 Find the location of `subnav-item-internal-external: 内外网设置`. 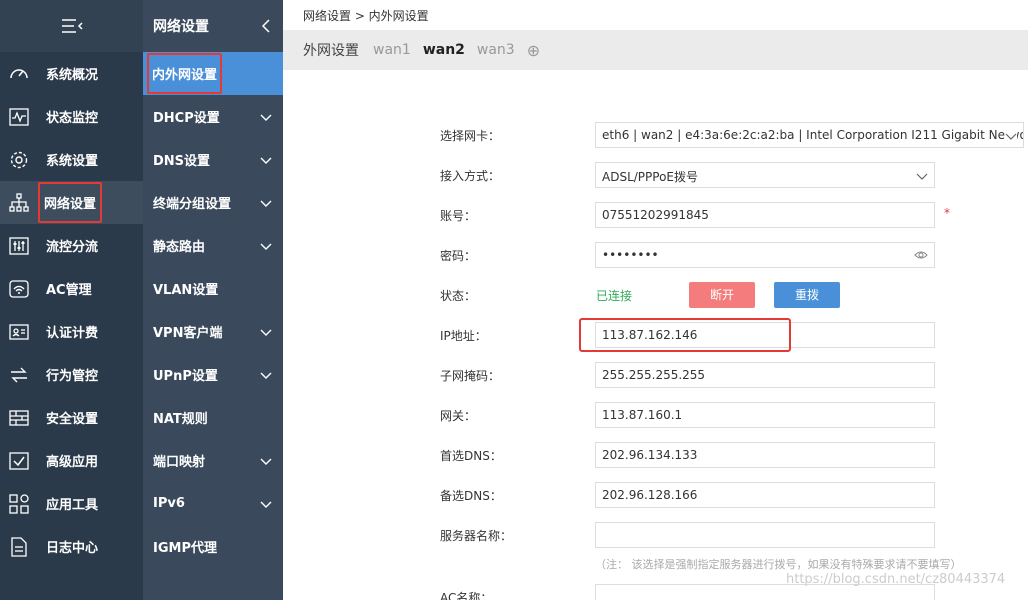

subnav-item-internal-external: 内外网设置 is located at coordinates (213, 73).